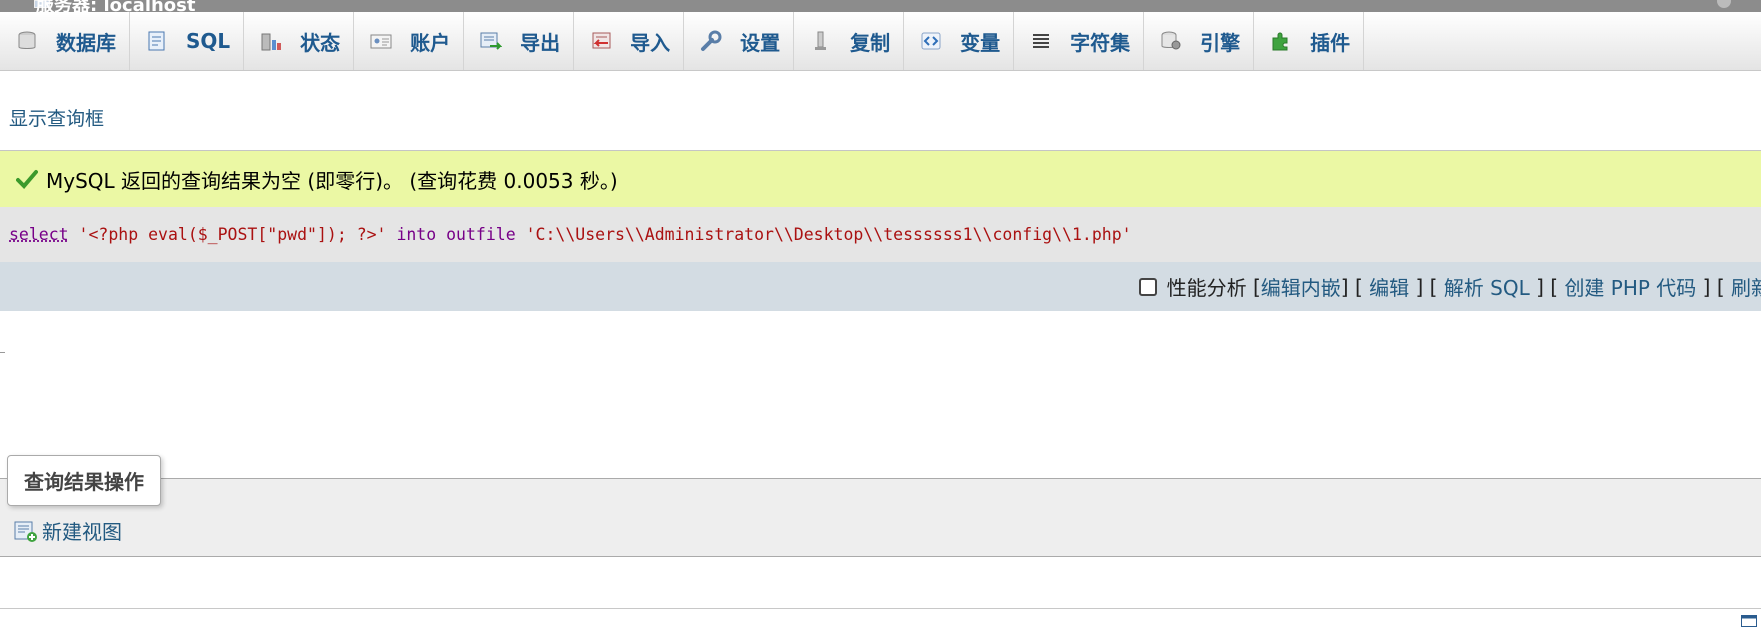 The width and height of the screenshot is (1761, 631). Describe the element at coordinates (931, 41) in the screenshot. I see `variables-icon` at that location.